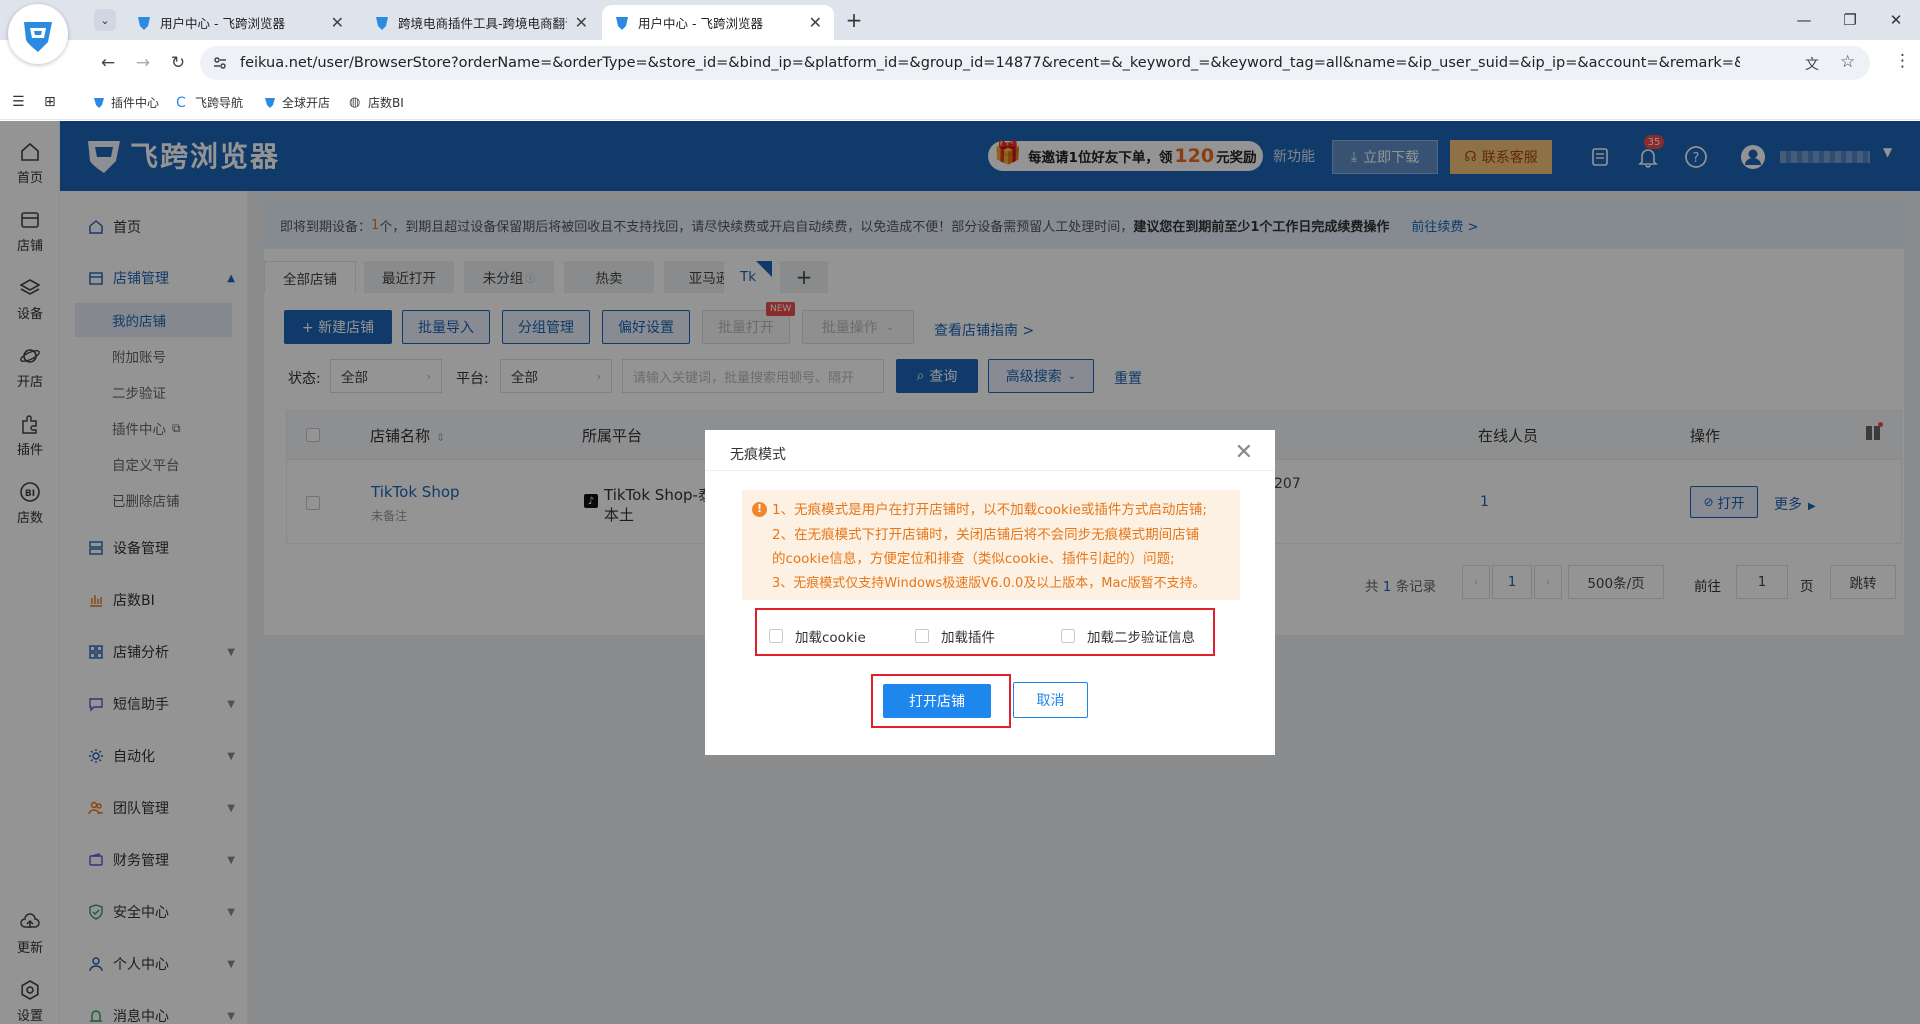 The width and height of the screenshot is (1920, 1024). Describe the element at coordinates (1896, 20) in the screenshot. I see `close-window-icon: ✕` at that location.